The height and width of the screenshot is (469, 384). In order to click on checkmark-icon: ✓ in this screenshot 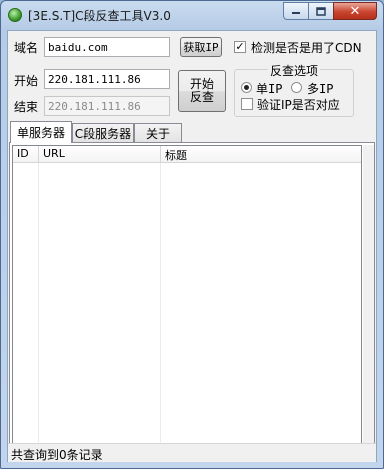, I will do `click(240, 46)`.